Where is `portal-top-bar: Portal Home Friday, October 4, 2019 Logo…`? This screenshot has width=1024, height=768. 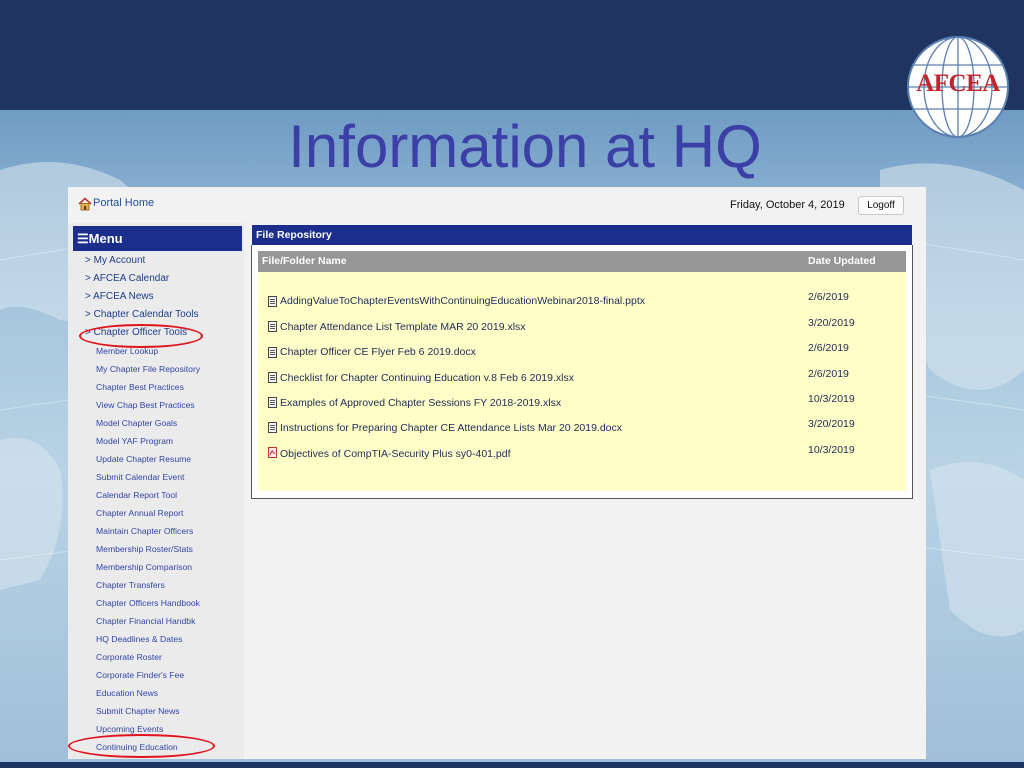
portal-top-bar: Portal Home Friday, October 4, 2019 Logo… is located at coordinates (497, 205).